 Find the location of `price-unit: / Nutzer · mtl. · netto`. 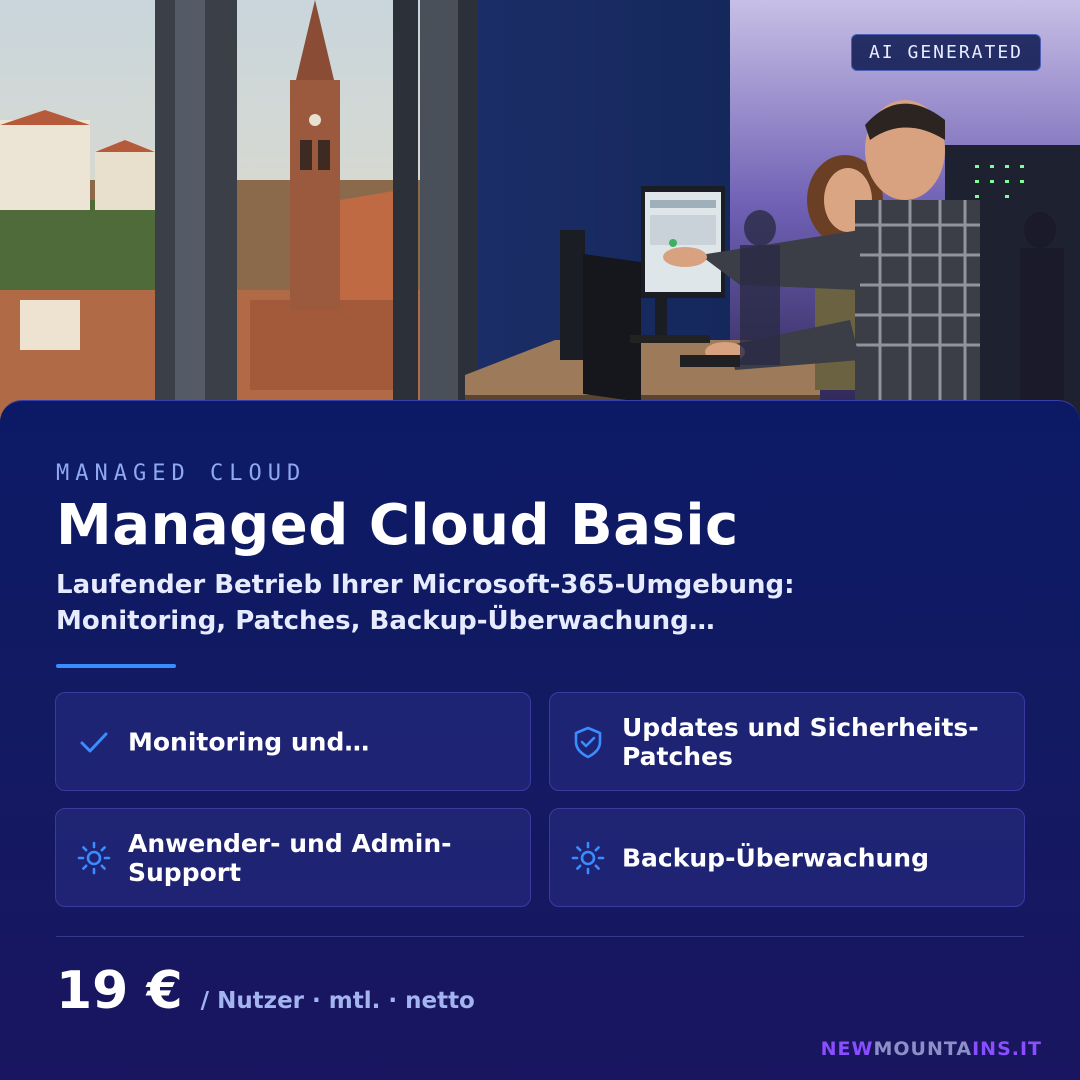

price-unit: / Nutzer · mtl. · netto is located at coordinates (337, 1001).